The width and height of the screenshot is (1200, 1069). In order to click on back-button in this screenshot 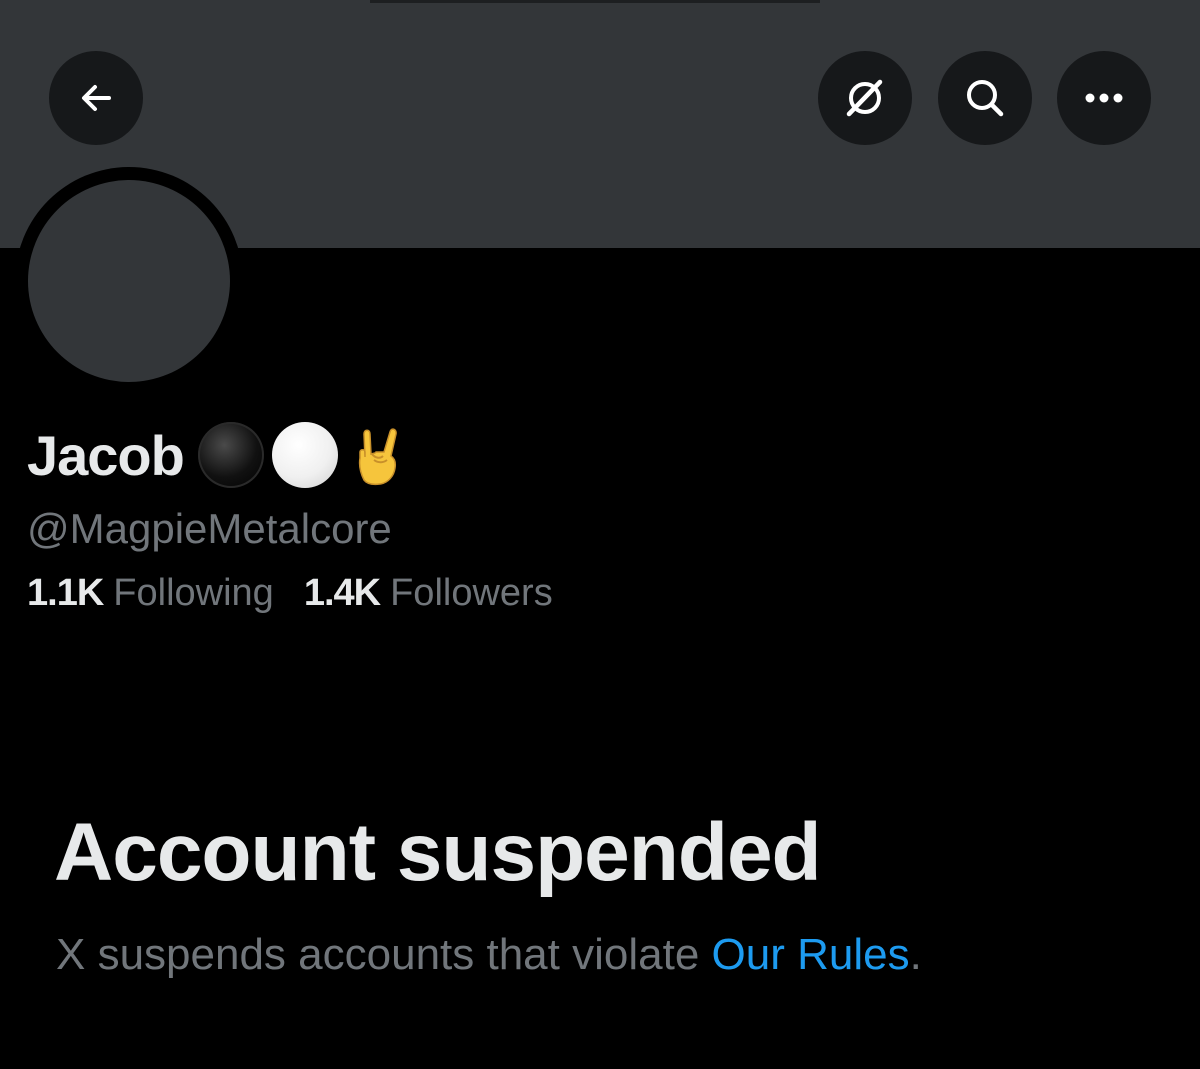, I will do `click(96, 98)`.